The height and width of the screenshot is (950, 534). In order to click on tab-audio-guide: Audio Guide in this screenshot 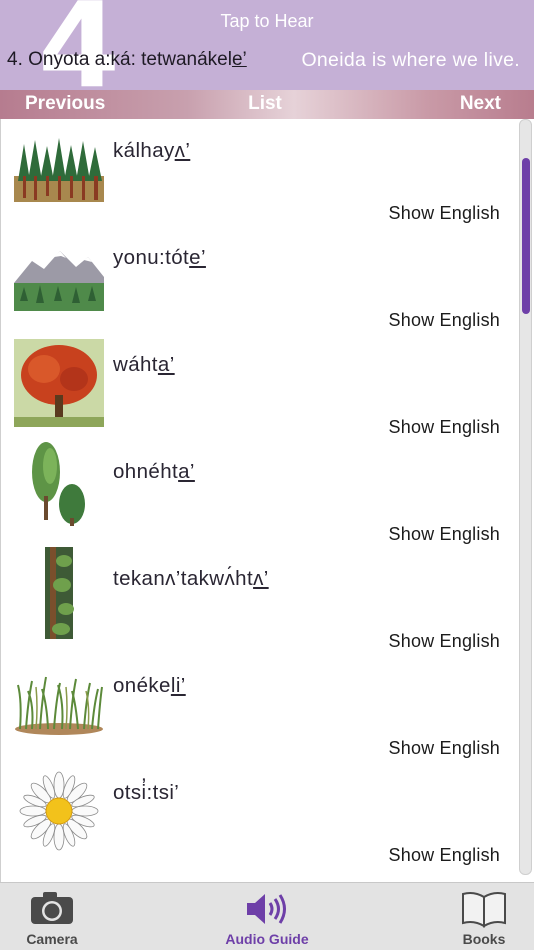, I will do `click(267, 916)`.